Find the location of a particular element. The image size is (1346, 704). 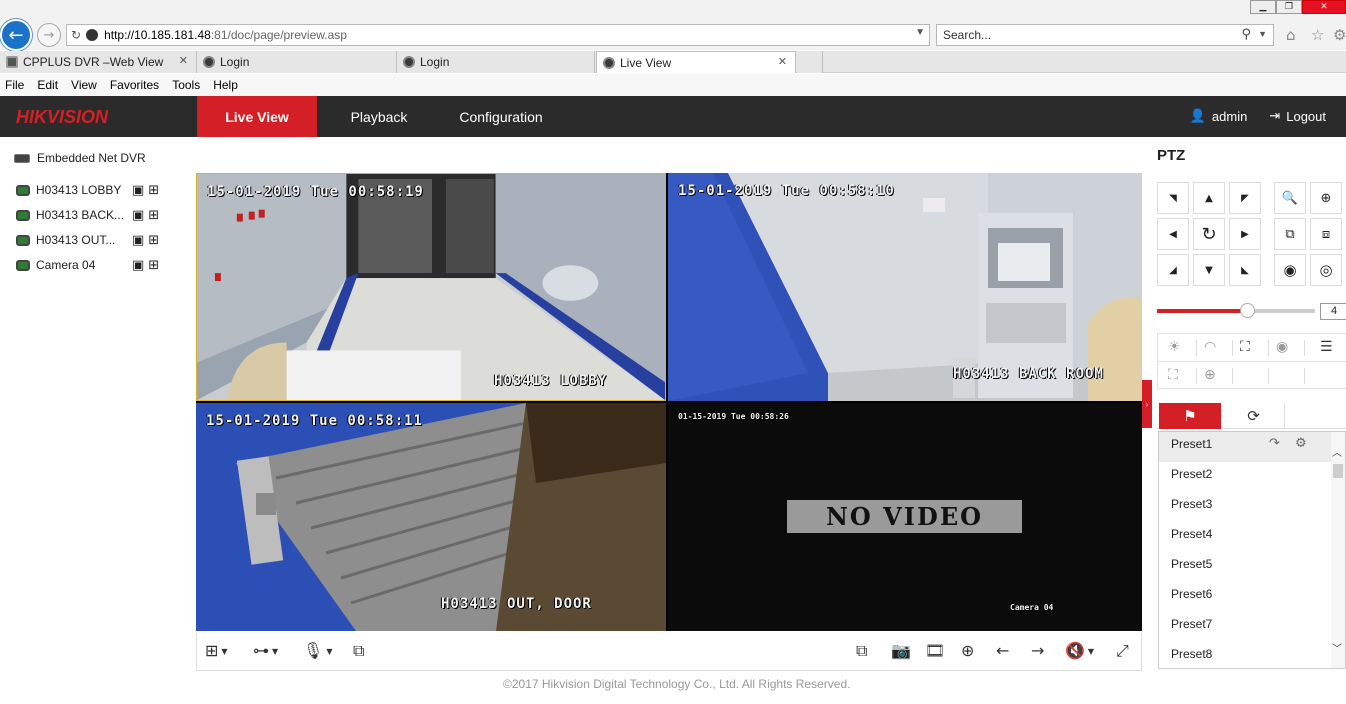

volume-mute-icon: 🔇 ▼ is located at coordinates (1079, 650).